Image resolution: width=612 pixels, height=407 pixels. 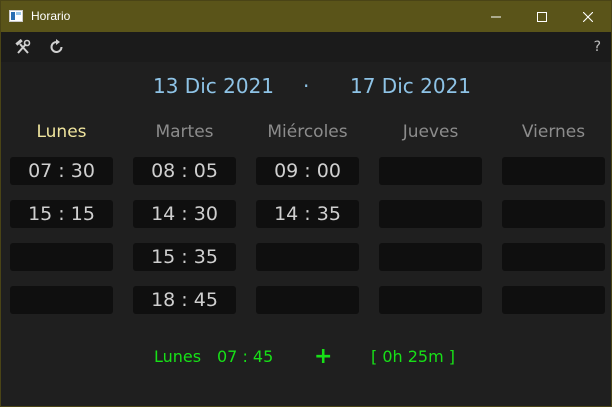 What do you see at coordinates (61, 132) in the screenshot?
I see `day-header-lunes: Lunes` at bounding box center [61, 132].